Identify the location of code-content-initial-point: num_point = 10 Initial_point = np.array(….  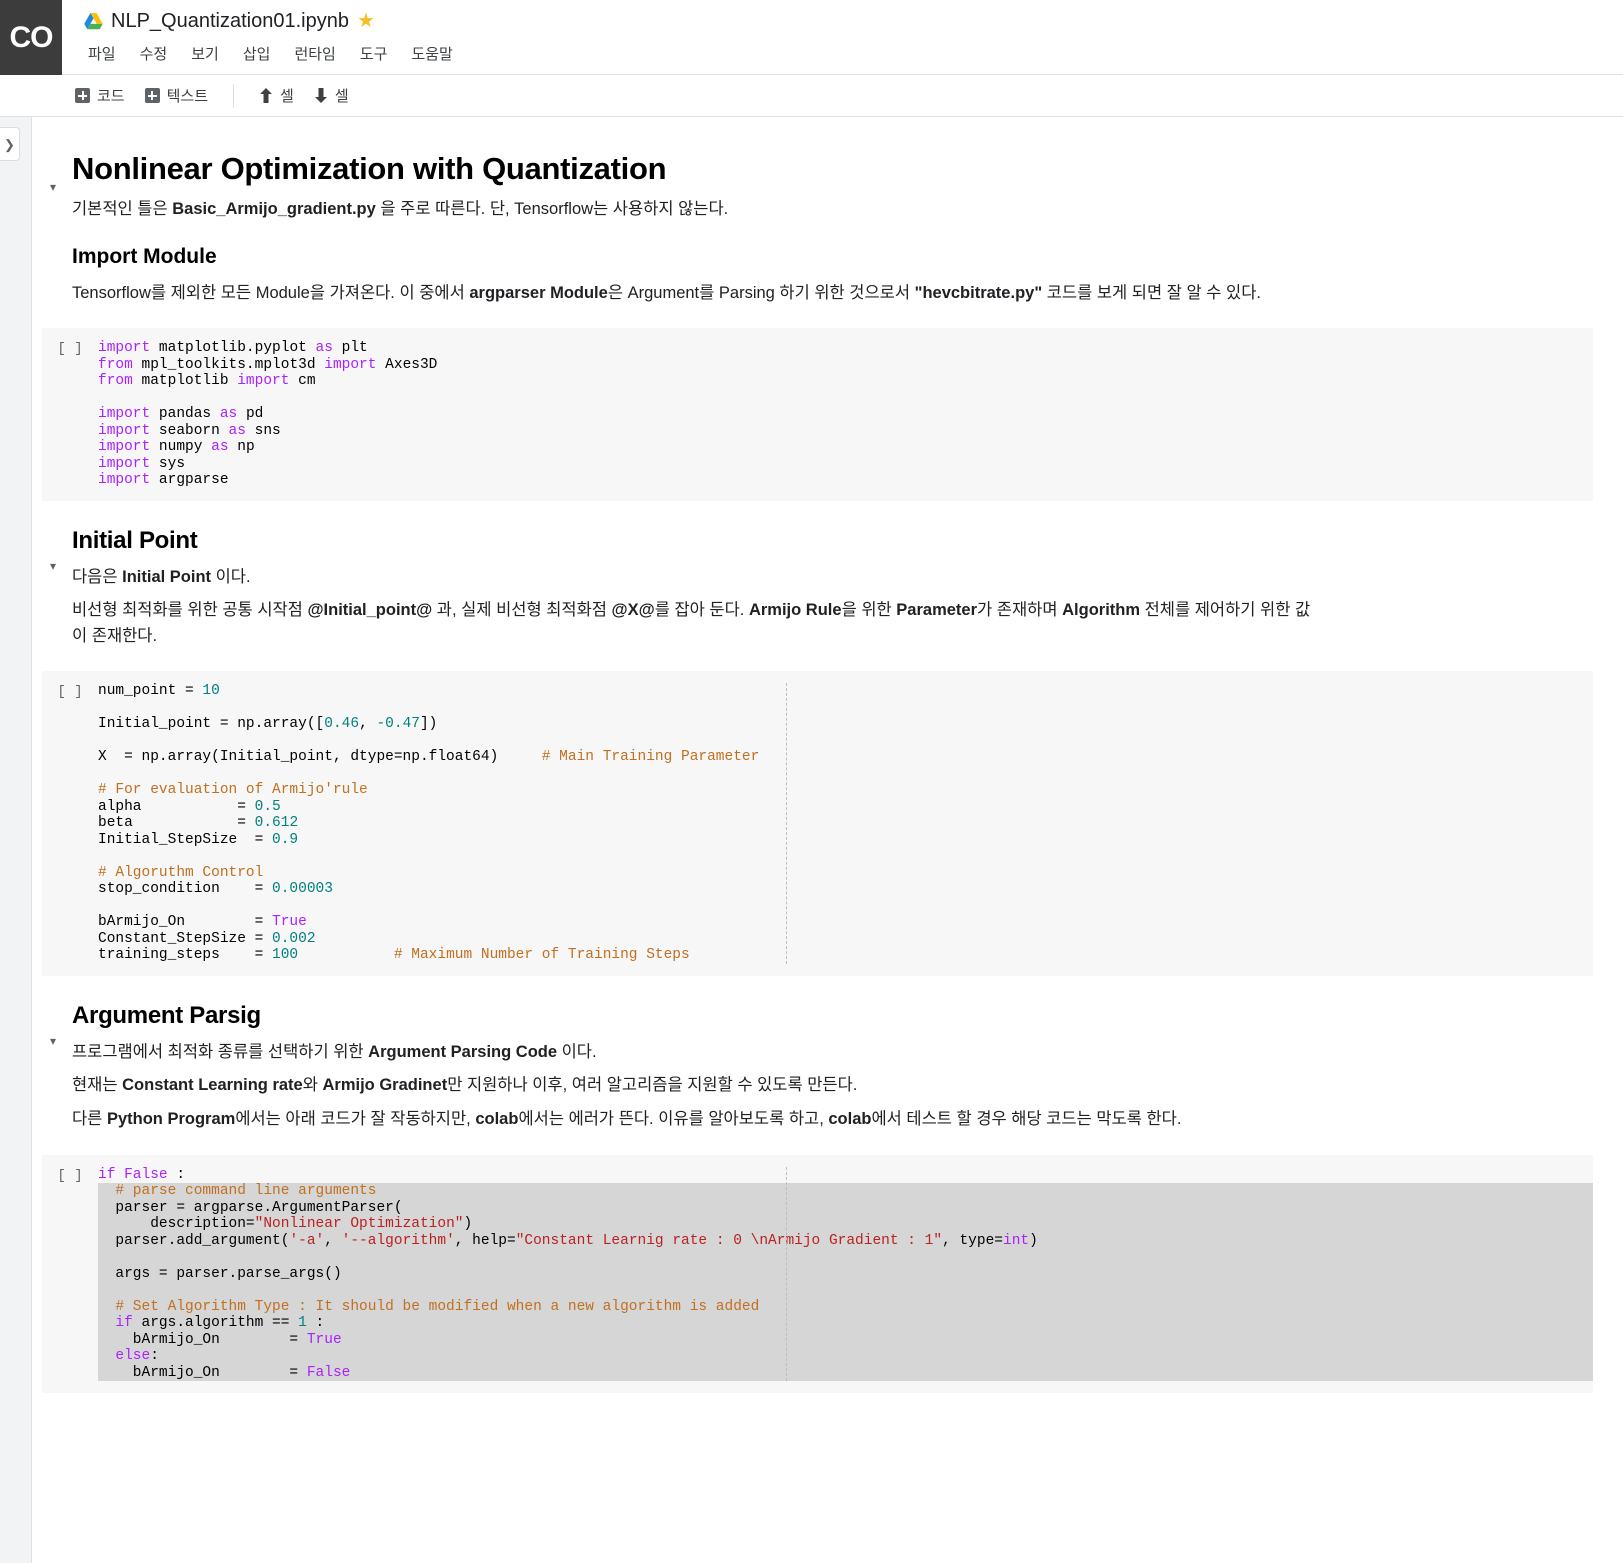
(429, 823).